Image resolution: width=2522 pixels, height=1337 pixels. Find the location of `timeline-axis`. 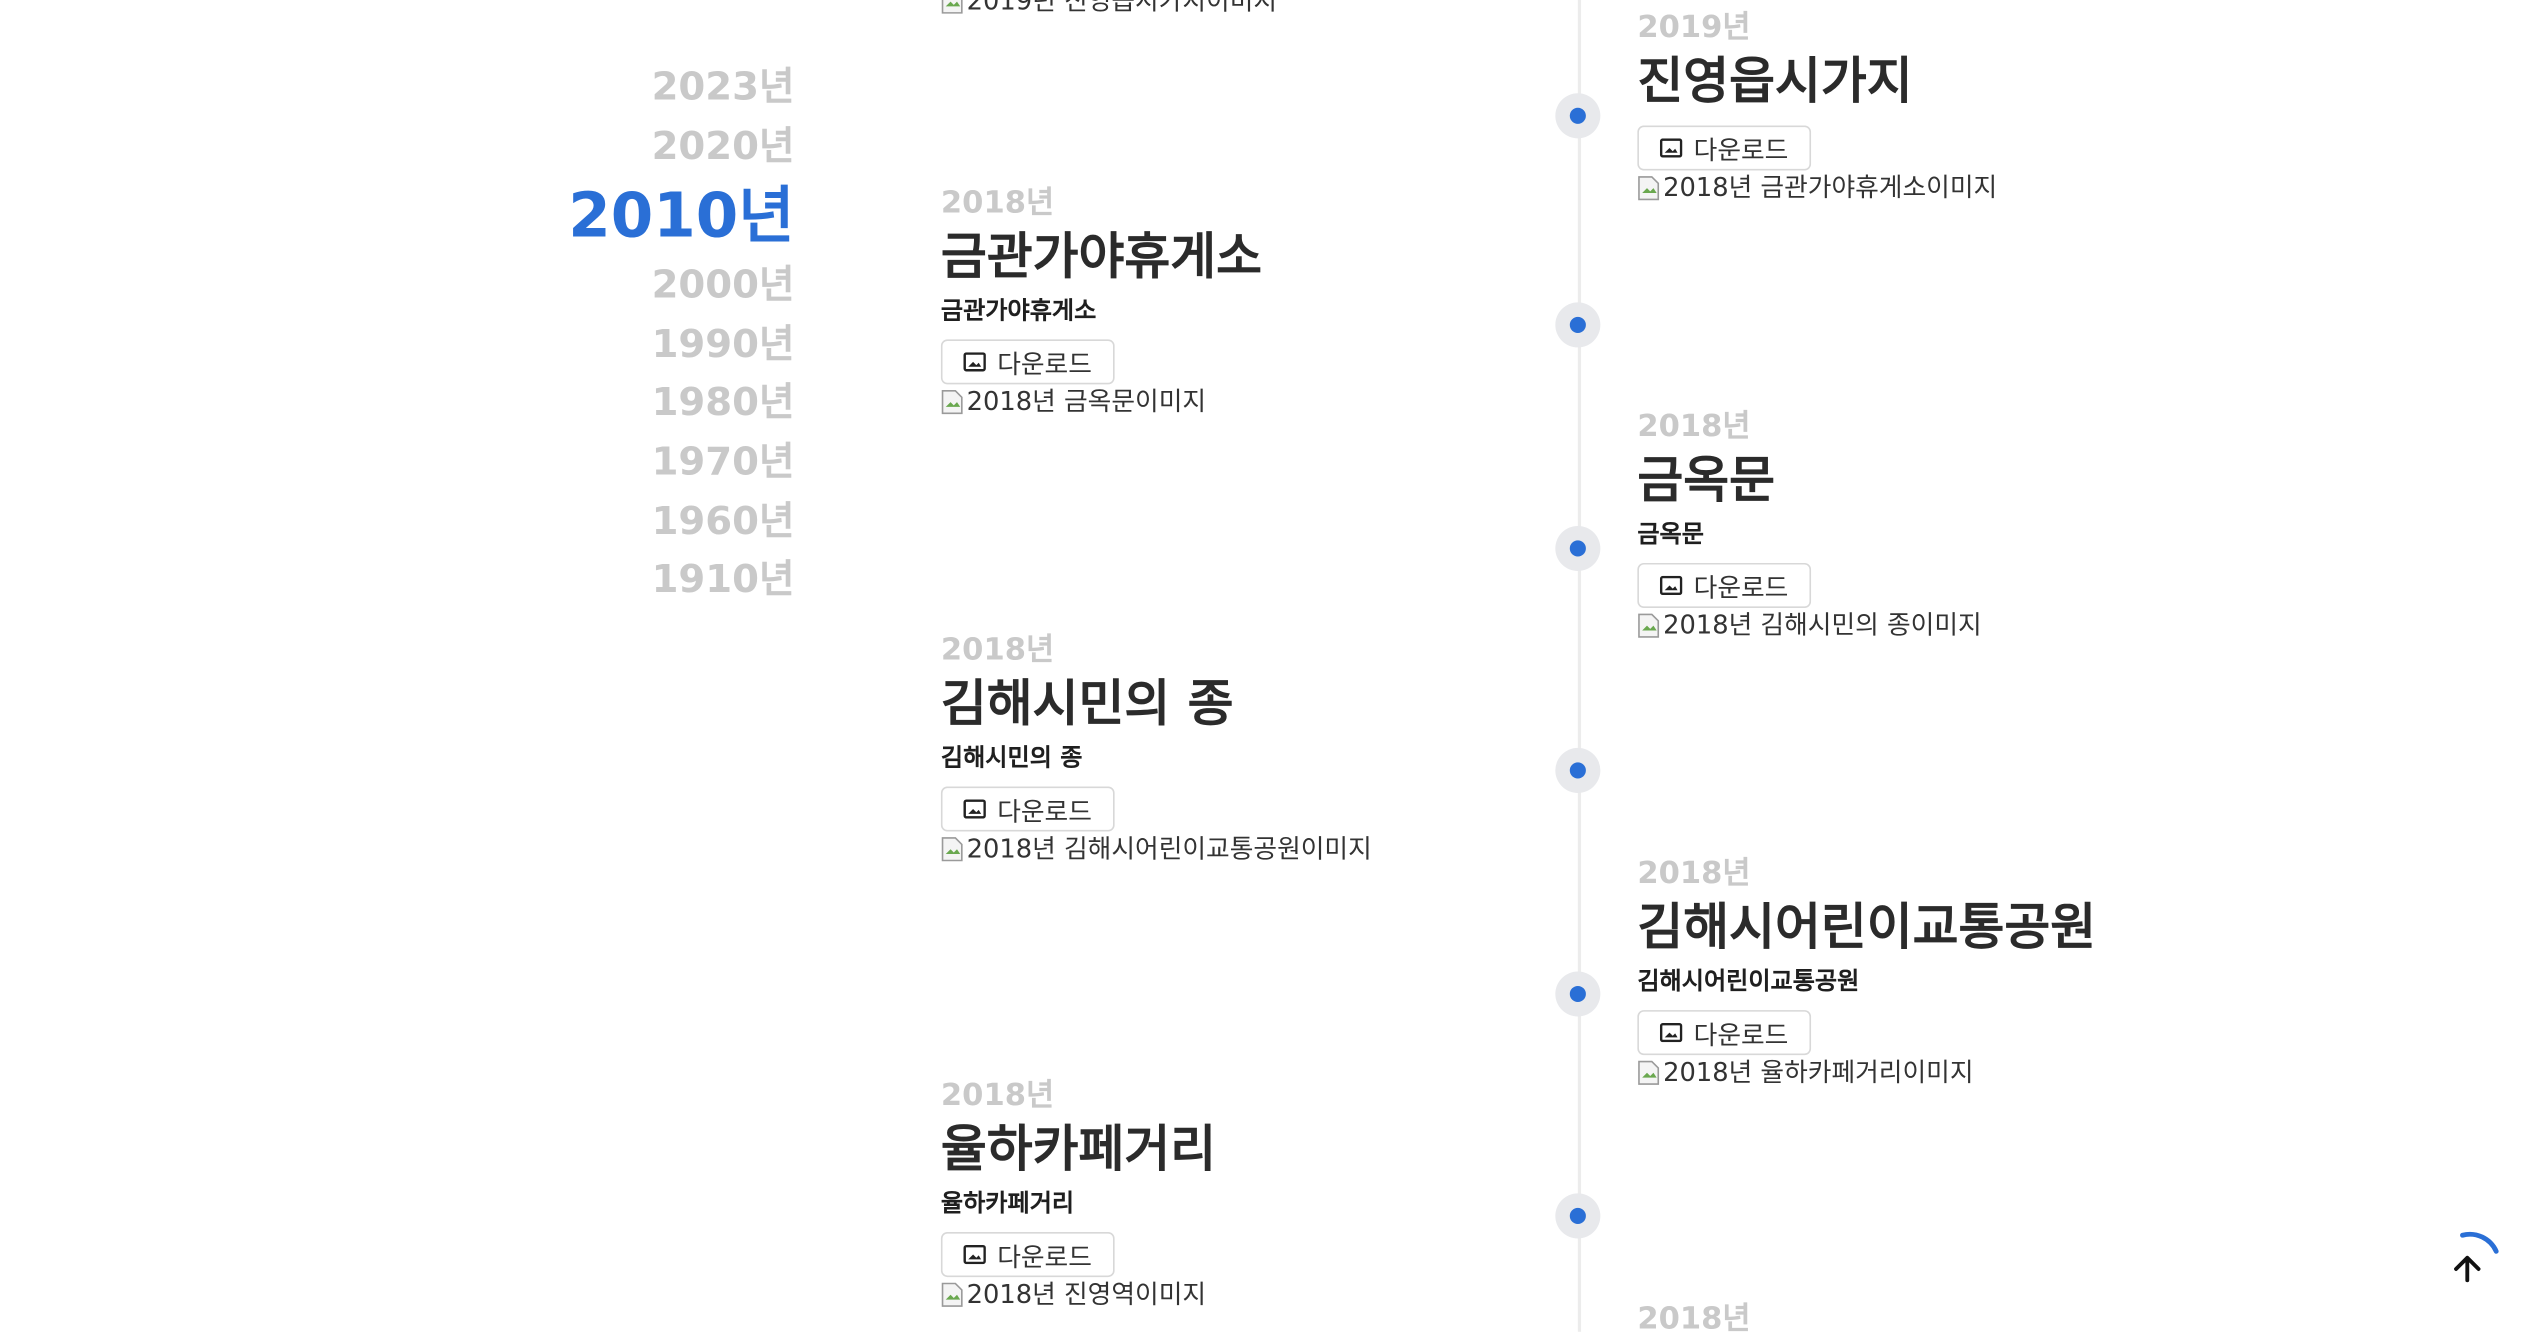

timeline-axis is located at coordinates (1579, 666).